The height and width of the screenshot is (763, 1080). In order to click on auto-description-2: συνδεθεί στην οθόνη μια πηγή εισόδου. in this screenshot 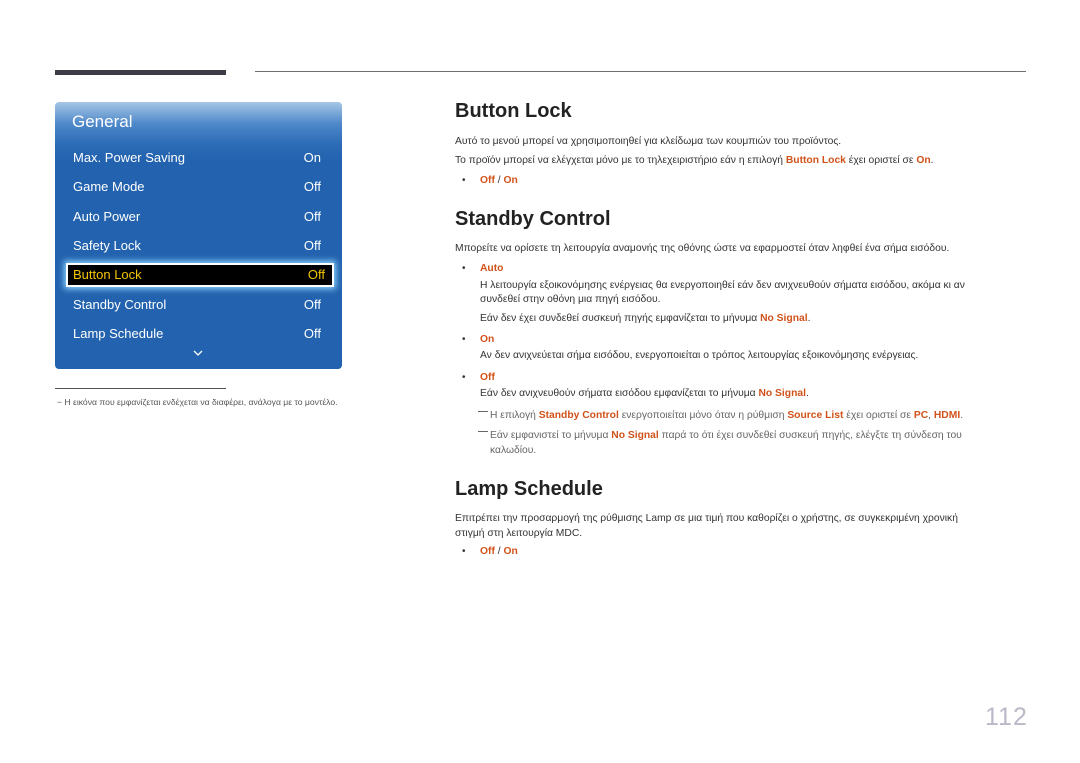, I will do `click(570, 299)`.